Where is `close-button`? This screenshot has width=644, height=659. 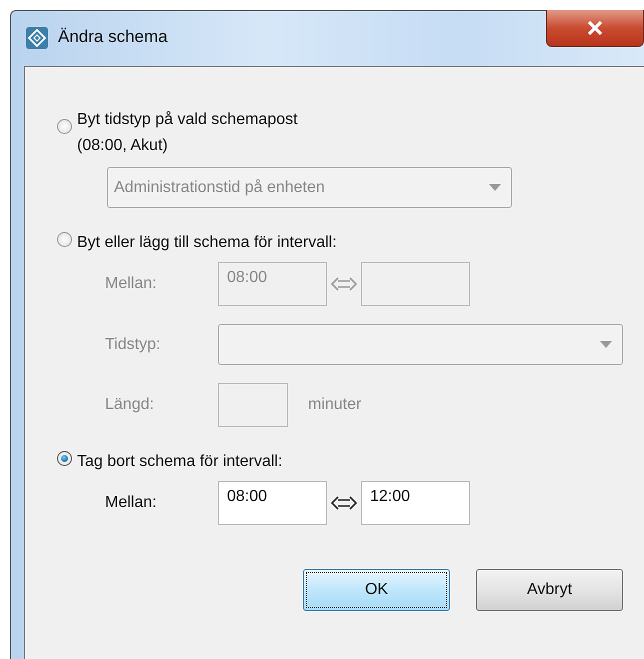
close-button is located at coordinates (595, 28).